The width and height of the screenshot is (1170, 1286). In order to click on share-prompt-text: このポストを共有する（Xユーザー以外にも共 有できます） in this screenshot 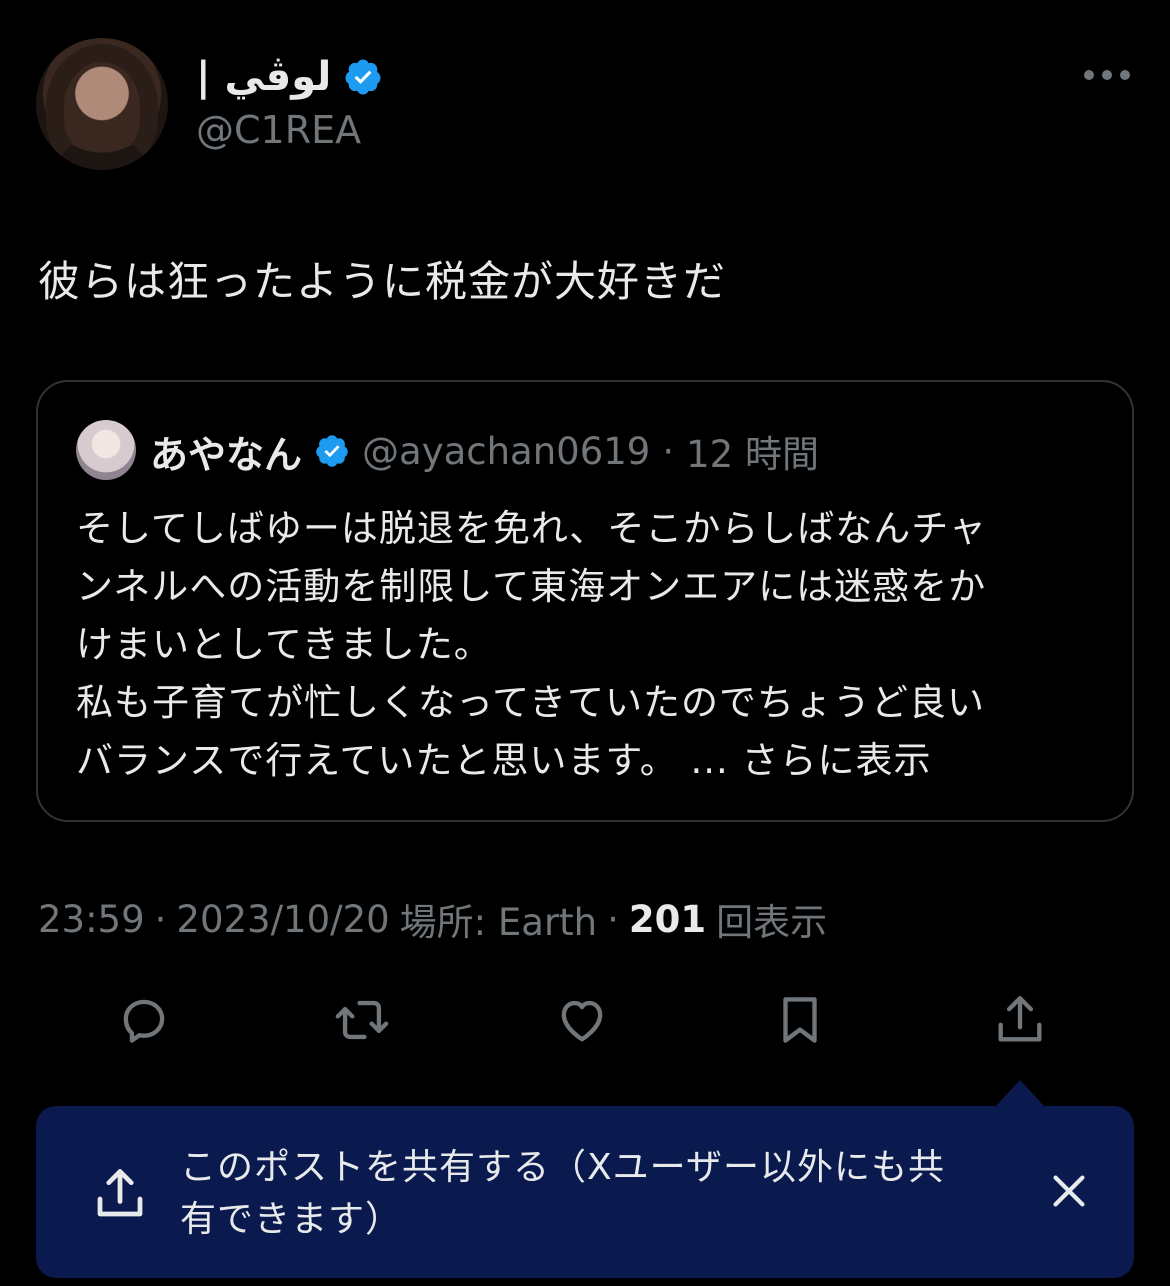, I will do `click(610, 1194)`.